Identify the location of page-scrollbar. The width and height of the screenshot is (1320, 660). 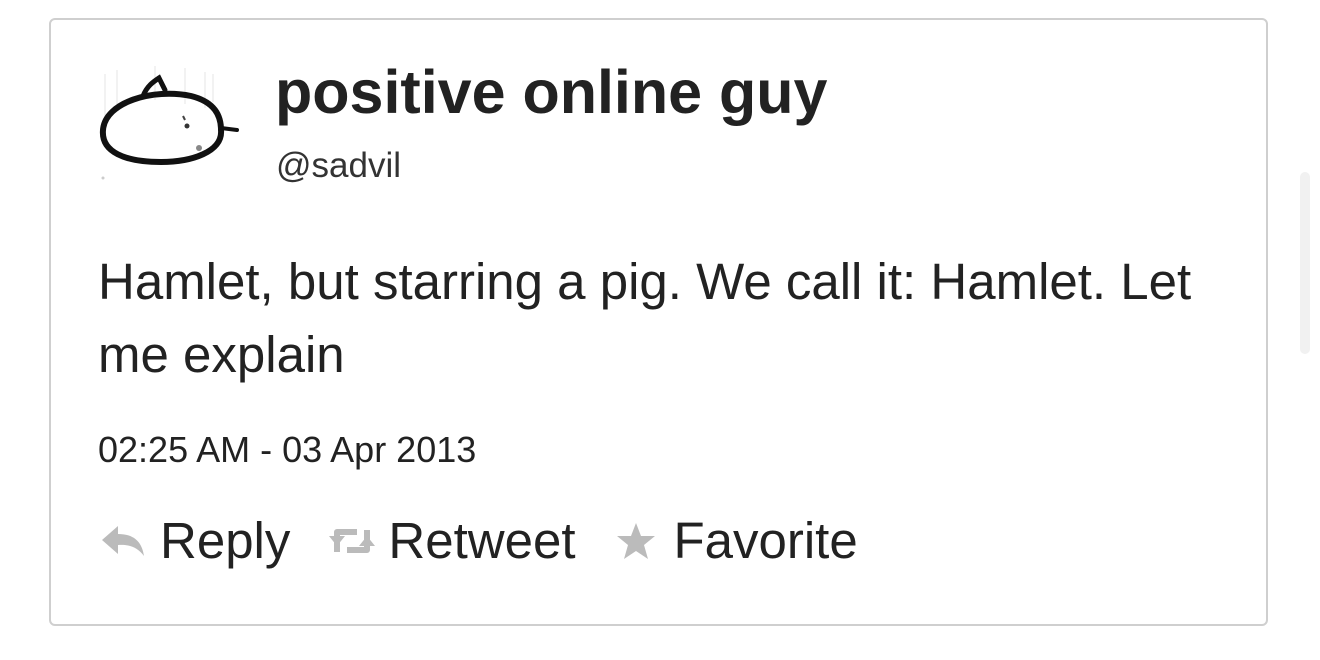
(1305, 263).